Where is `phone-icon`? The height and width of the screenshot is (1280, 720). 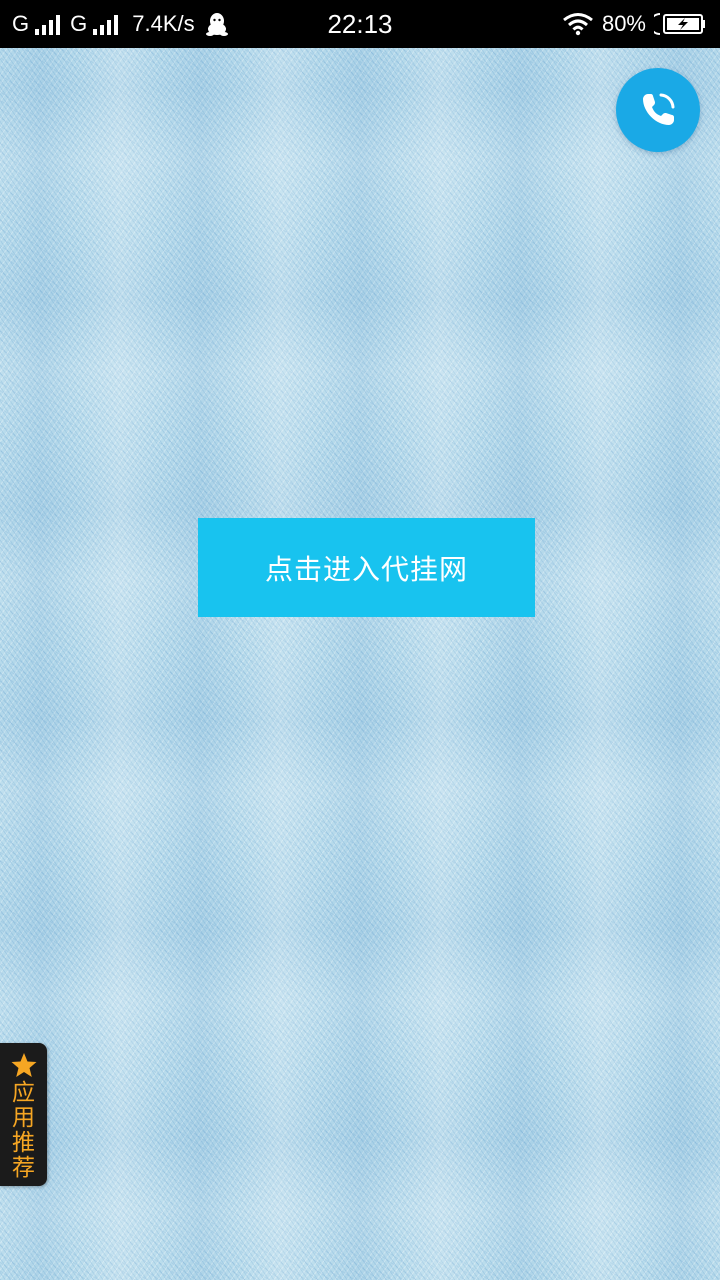
phone-icon is located at coordinates (659, 109).